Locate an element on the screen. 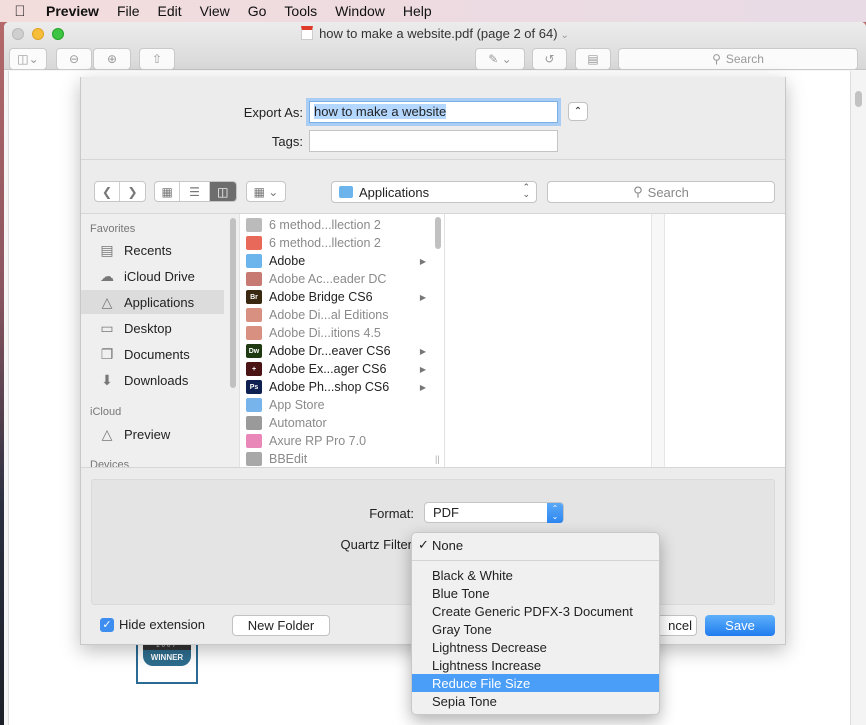  markup-button: ✎ ⌄ is located at coordinates (500, 59).